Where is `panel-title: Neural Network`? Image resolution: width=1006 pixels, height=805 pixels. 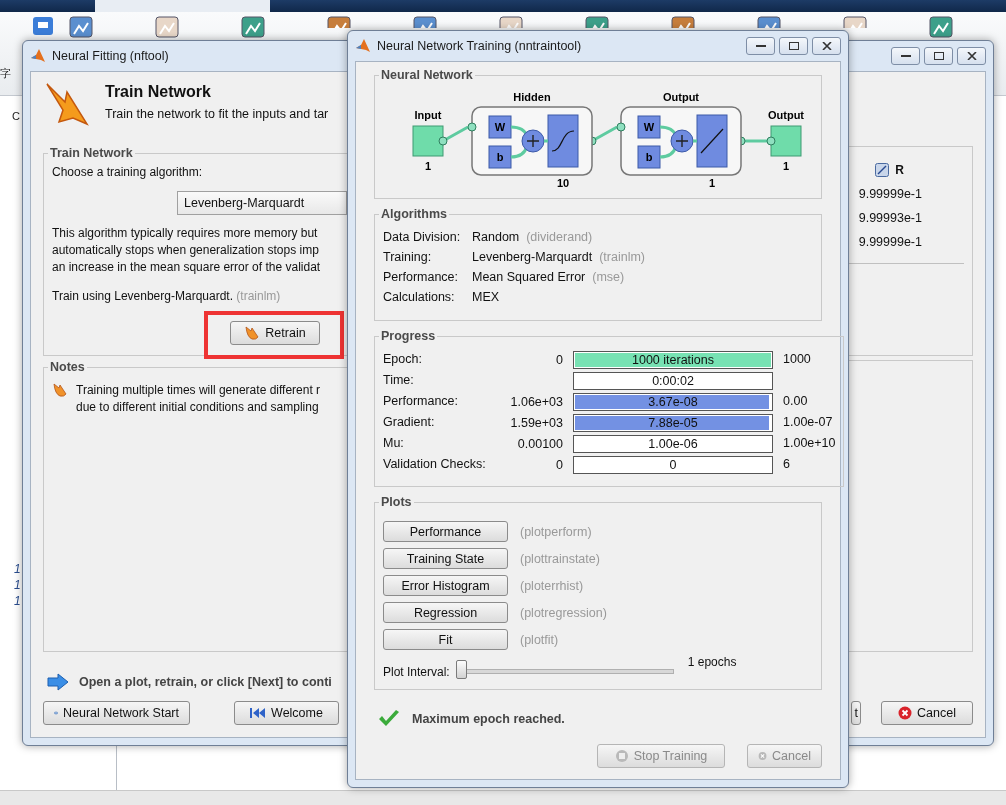 panel-title: Neural Network is located at coordinates (427, 75).